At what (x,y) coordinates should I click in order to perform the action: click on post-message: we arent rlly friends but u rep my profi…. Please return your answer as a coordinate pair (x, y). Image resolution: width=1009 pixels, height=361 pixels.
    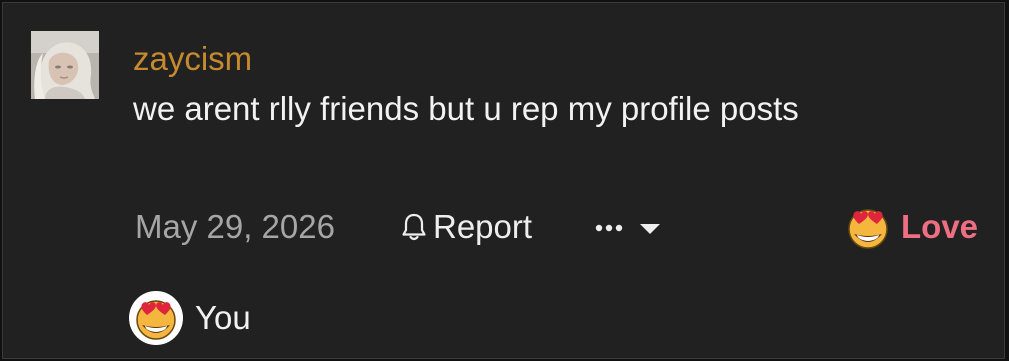
    Looking at the image, I should click on (466, 108).